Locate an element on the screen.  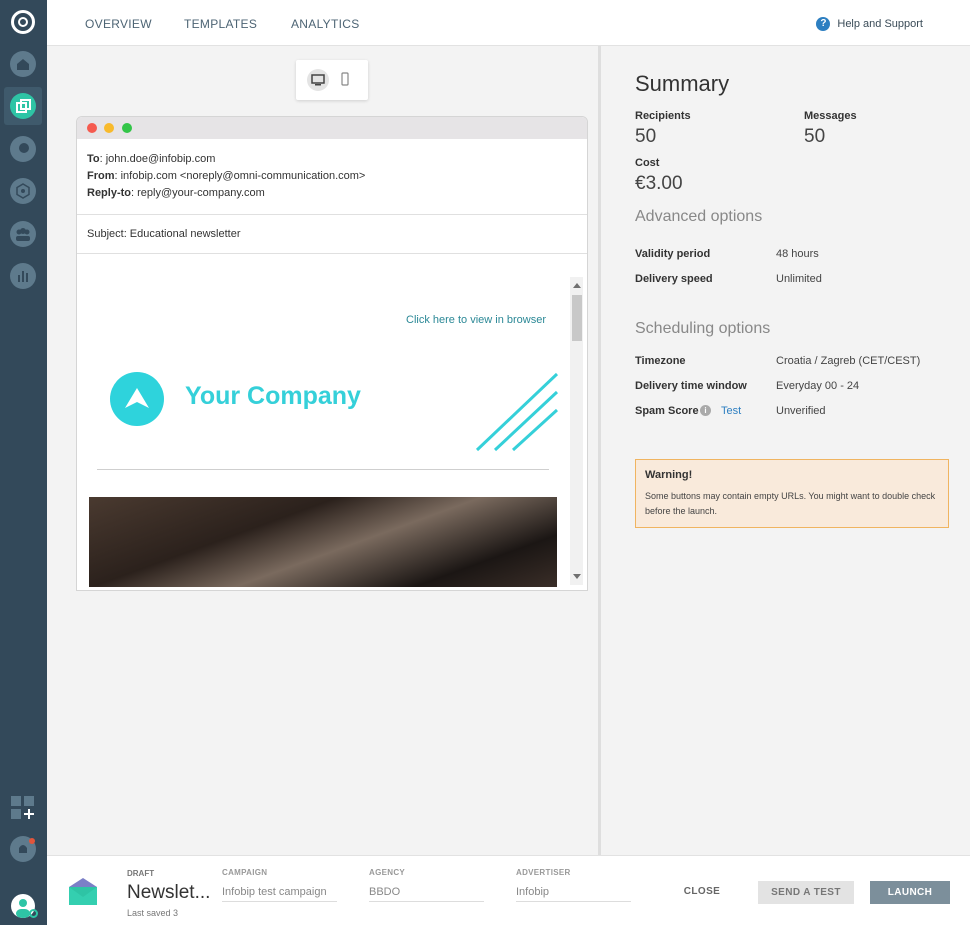
scroll-up-arrow-icon is located at coordinates (577, 285).